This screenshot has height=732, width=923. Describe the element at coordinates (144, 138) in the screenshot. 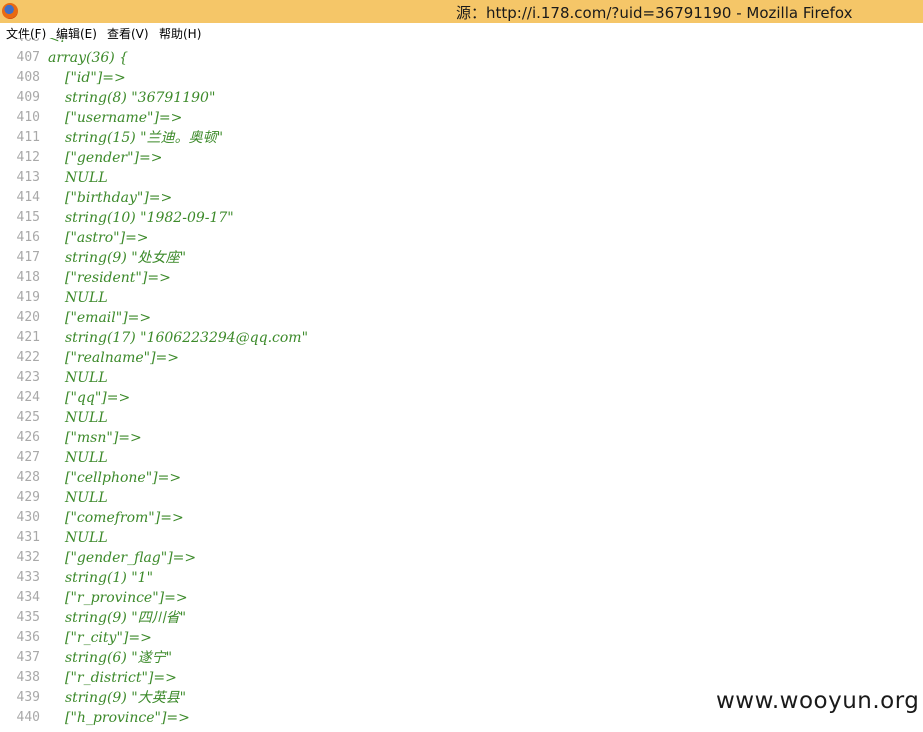

I see `source-code: string(15) "兰迪。奥顿"` at that location.